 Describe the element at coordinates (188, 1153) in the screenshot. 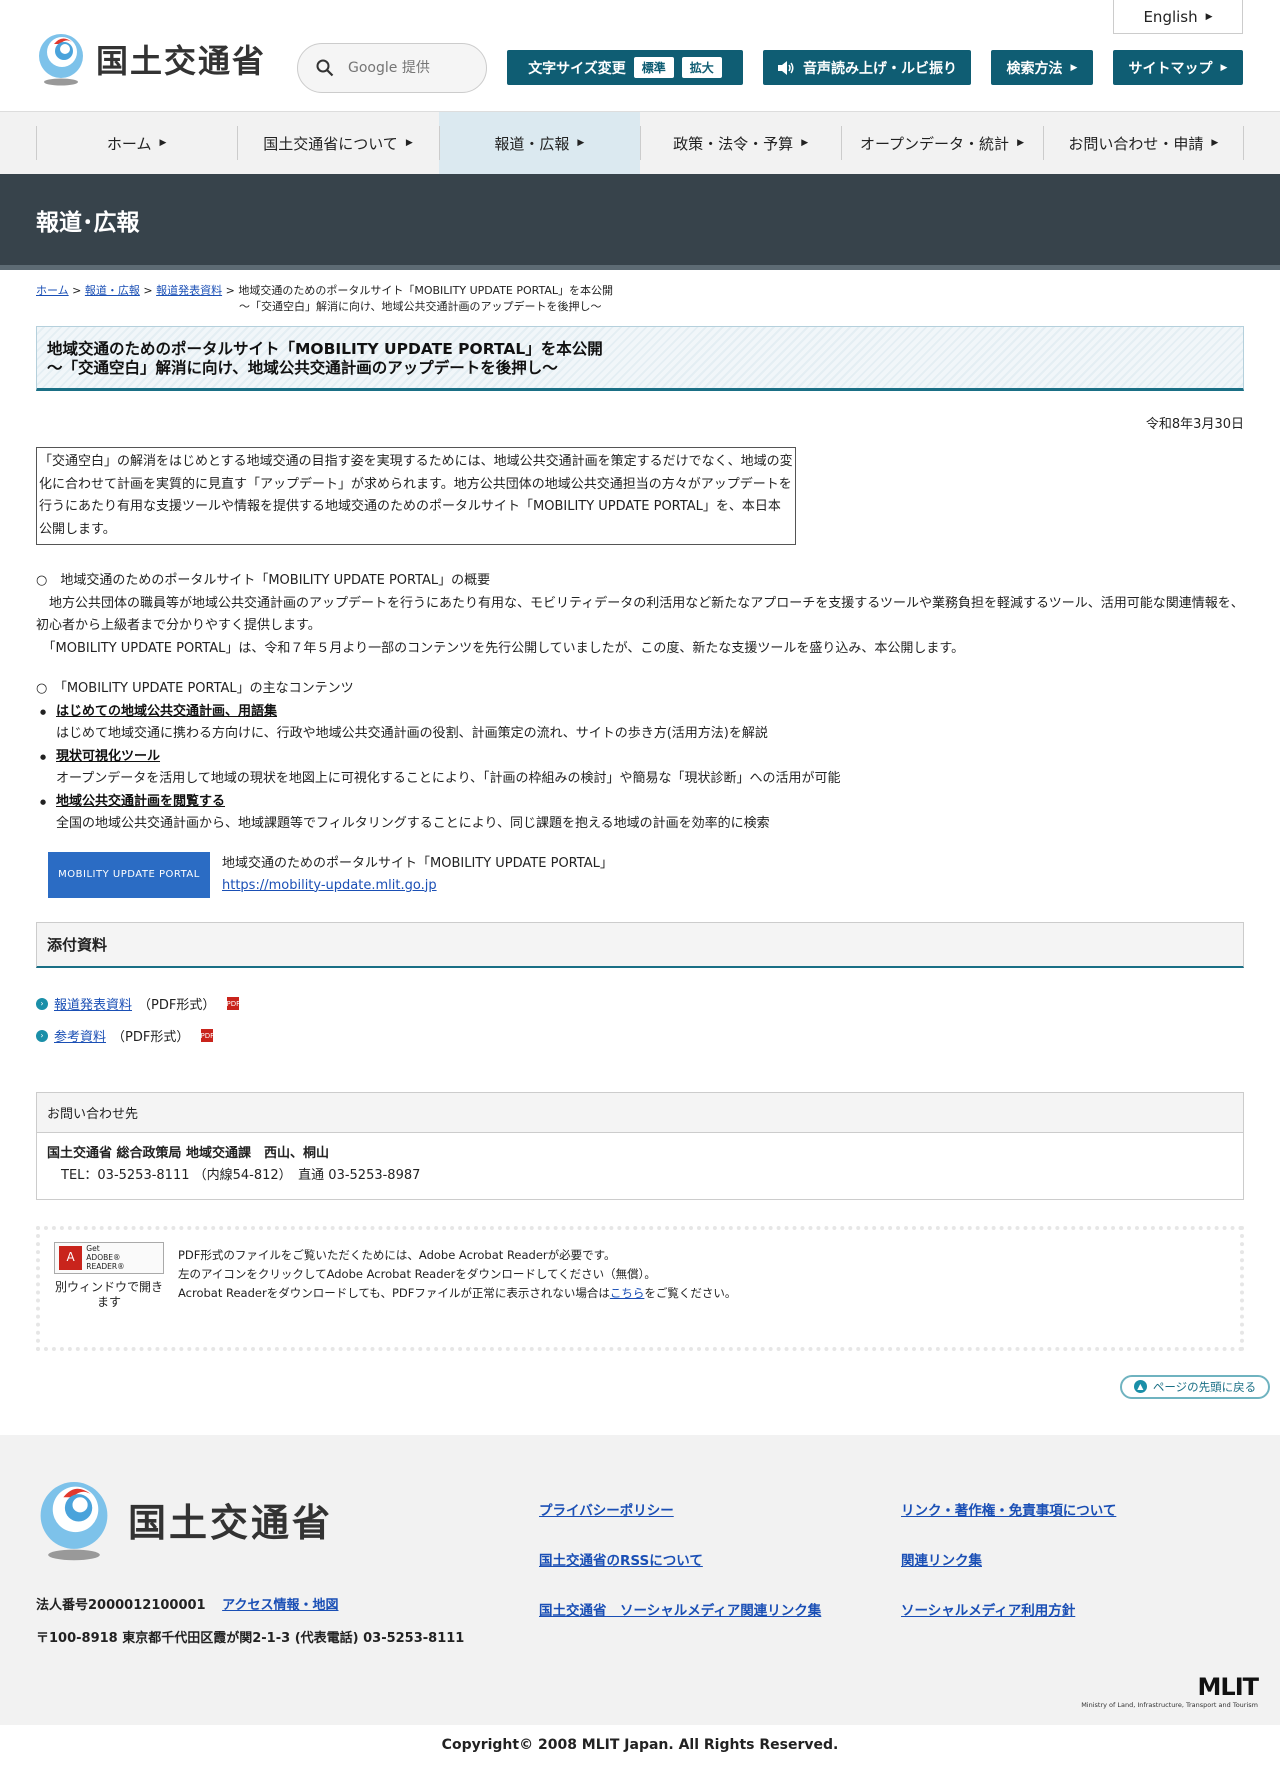

I see `contact-org: 国土交通省 総合政策局 地域交通課 西山、桐山` at that location.